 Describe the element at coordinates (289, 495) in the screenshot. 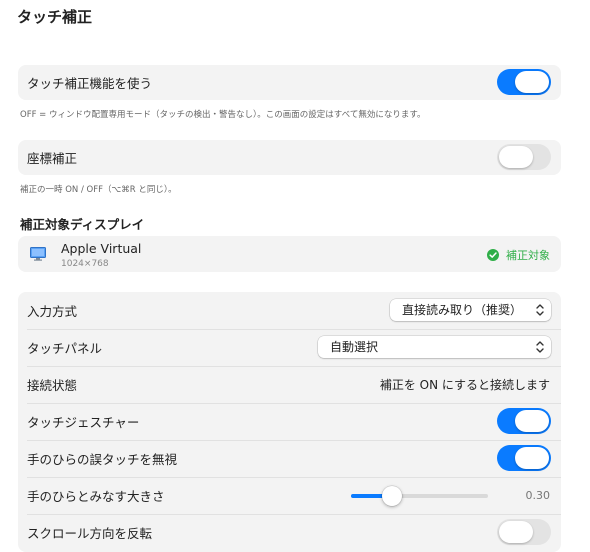

I see `palm-size-row: 手のひらとみなす大きさ 0.30` at that location.